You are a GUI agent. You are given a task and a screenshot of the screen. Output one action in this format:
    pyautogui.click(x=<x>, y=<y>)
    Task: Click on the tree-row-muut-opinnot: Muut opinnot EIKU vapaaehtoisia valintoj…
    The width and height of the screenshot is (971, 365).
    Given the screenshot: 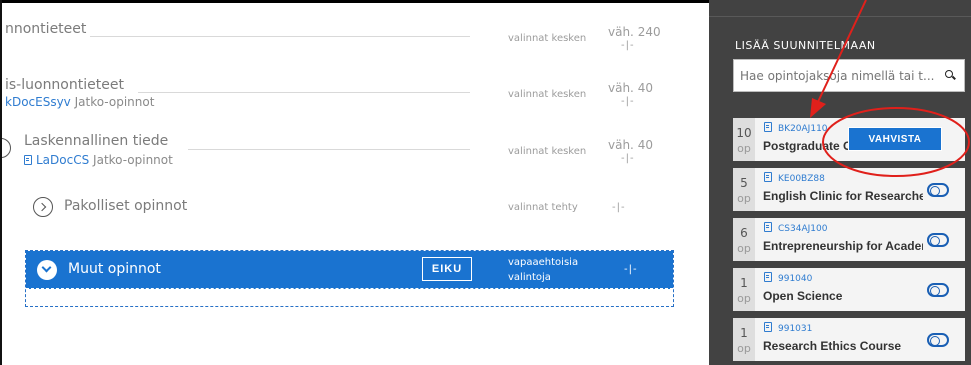 What is the action you would take?
    pyautogui.click(x=349, y=278)
    